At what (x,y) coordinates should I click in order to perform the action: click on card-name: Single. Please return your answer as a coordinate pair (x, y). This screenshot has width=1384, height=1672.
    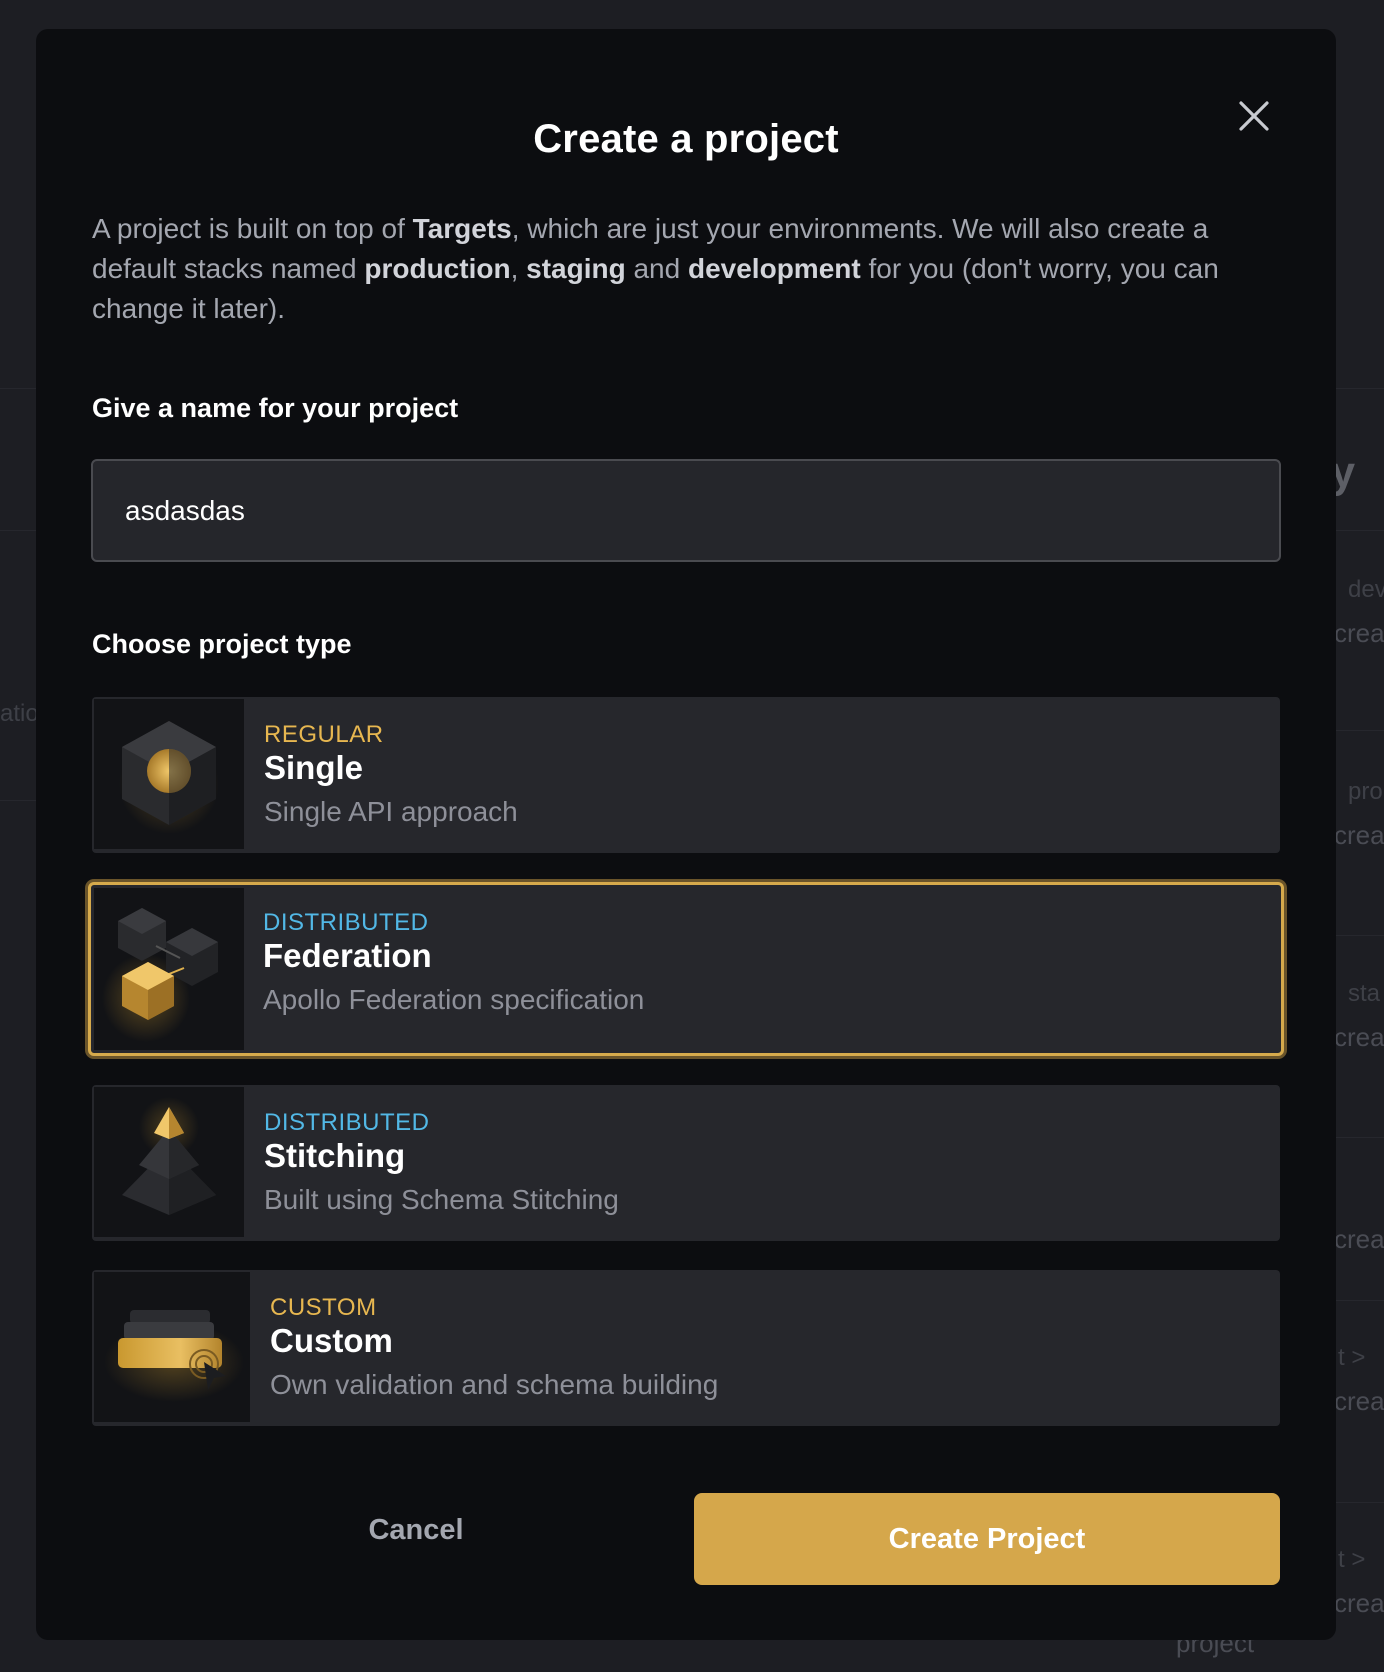
    Looking at the image, I should click on (314, 767).